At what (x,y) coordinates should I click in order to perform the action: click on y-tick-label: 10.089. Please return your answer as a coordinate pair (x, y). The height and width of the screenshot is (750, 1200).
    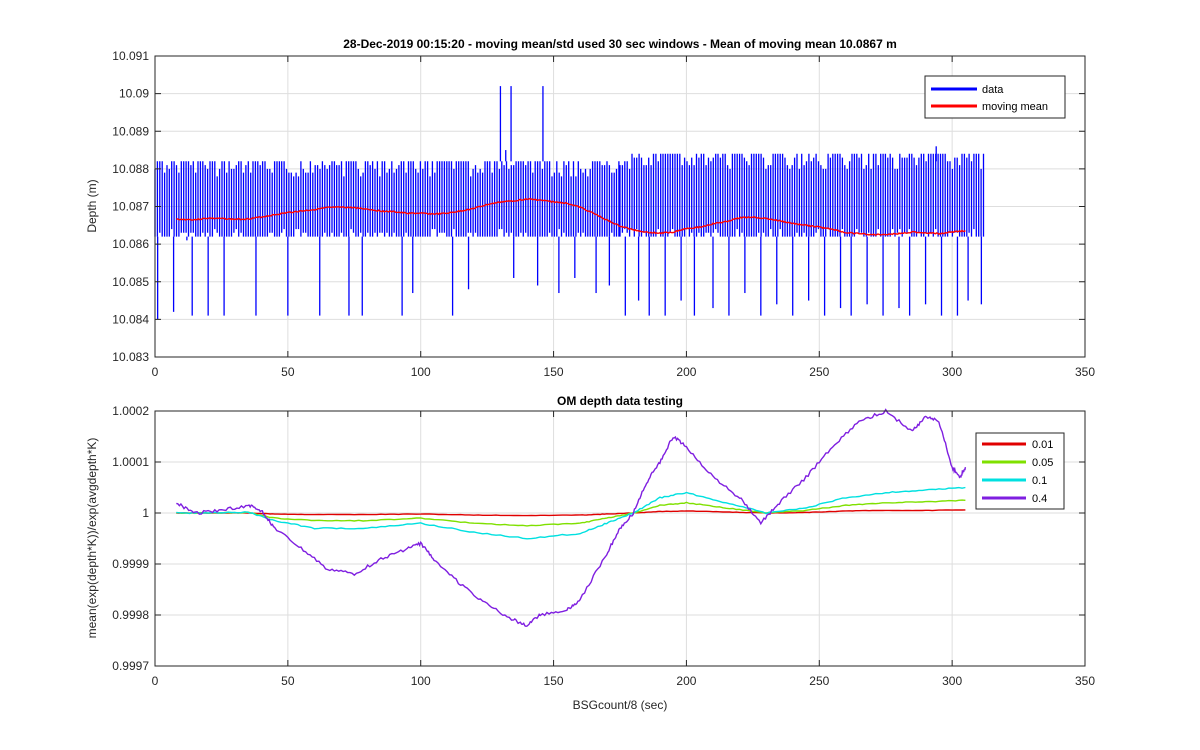
    Looking at the image, I should click on (130, 131).